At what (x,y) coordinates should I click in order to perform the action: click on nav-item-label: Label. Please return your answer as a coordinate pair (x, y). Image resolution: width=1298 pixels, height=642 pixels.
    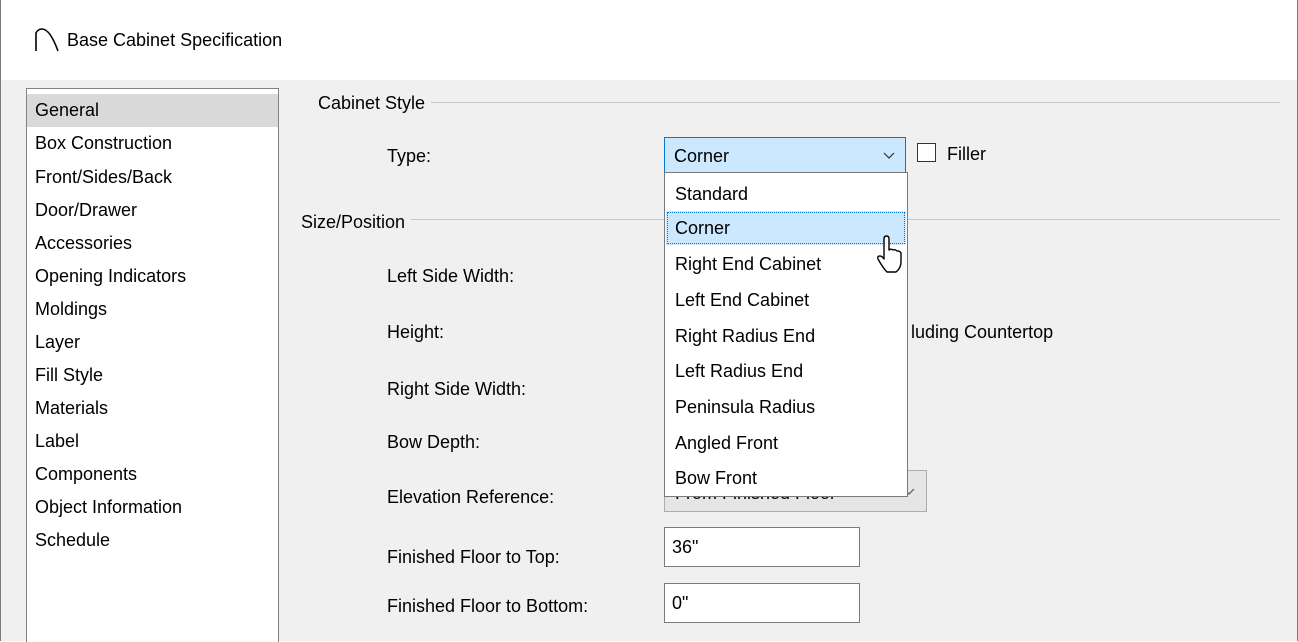
    Looking at the image, I should click on (152, 441).